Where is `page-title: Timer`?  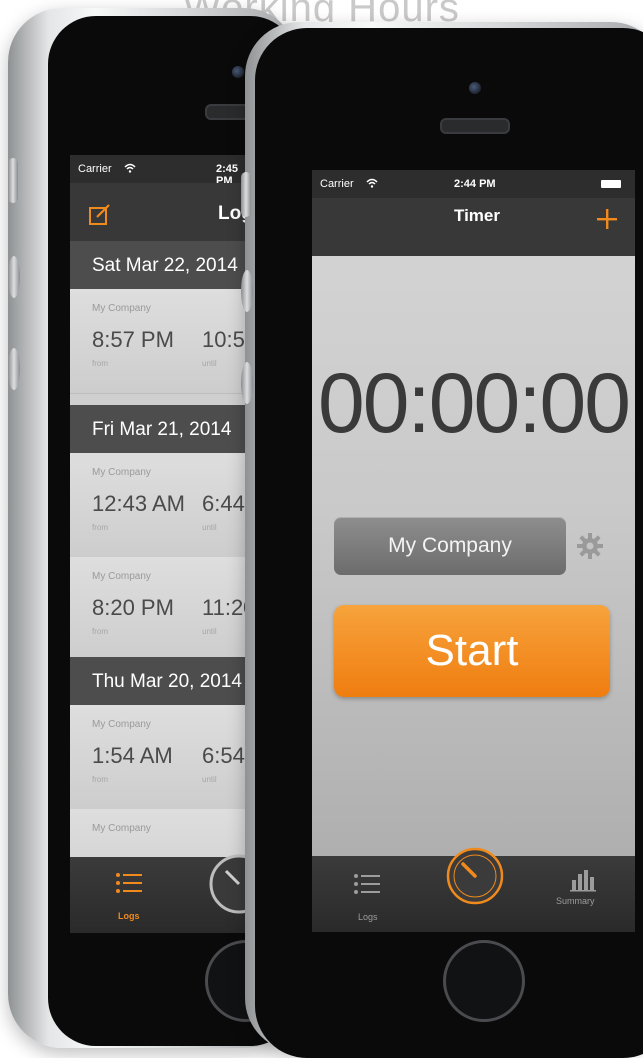
page-title: Timer is located at coordinates (477, 215).